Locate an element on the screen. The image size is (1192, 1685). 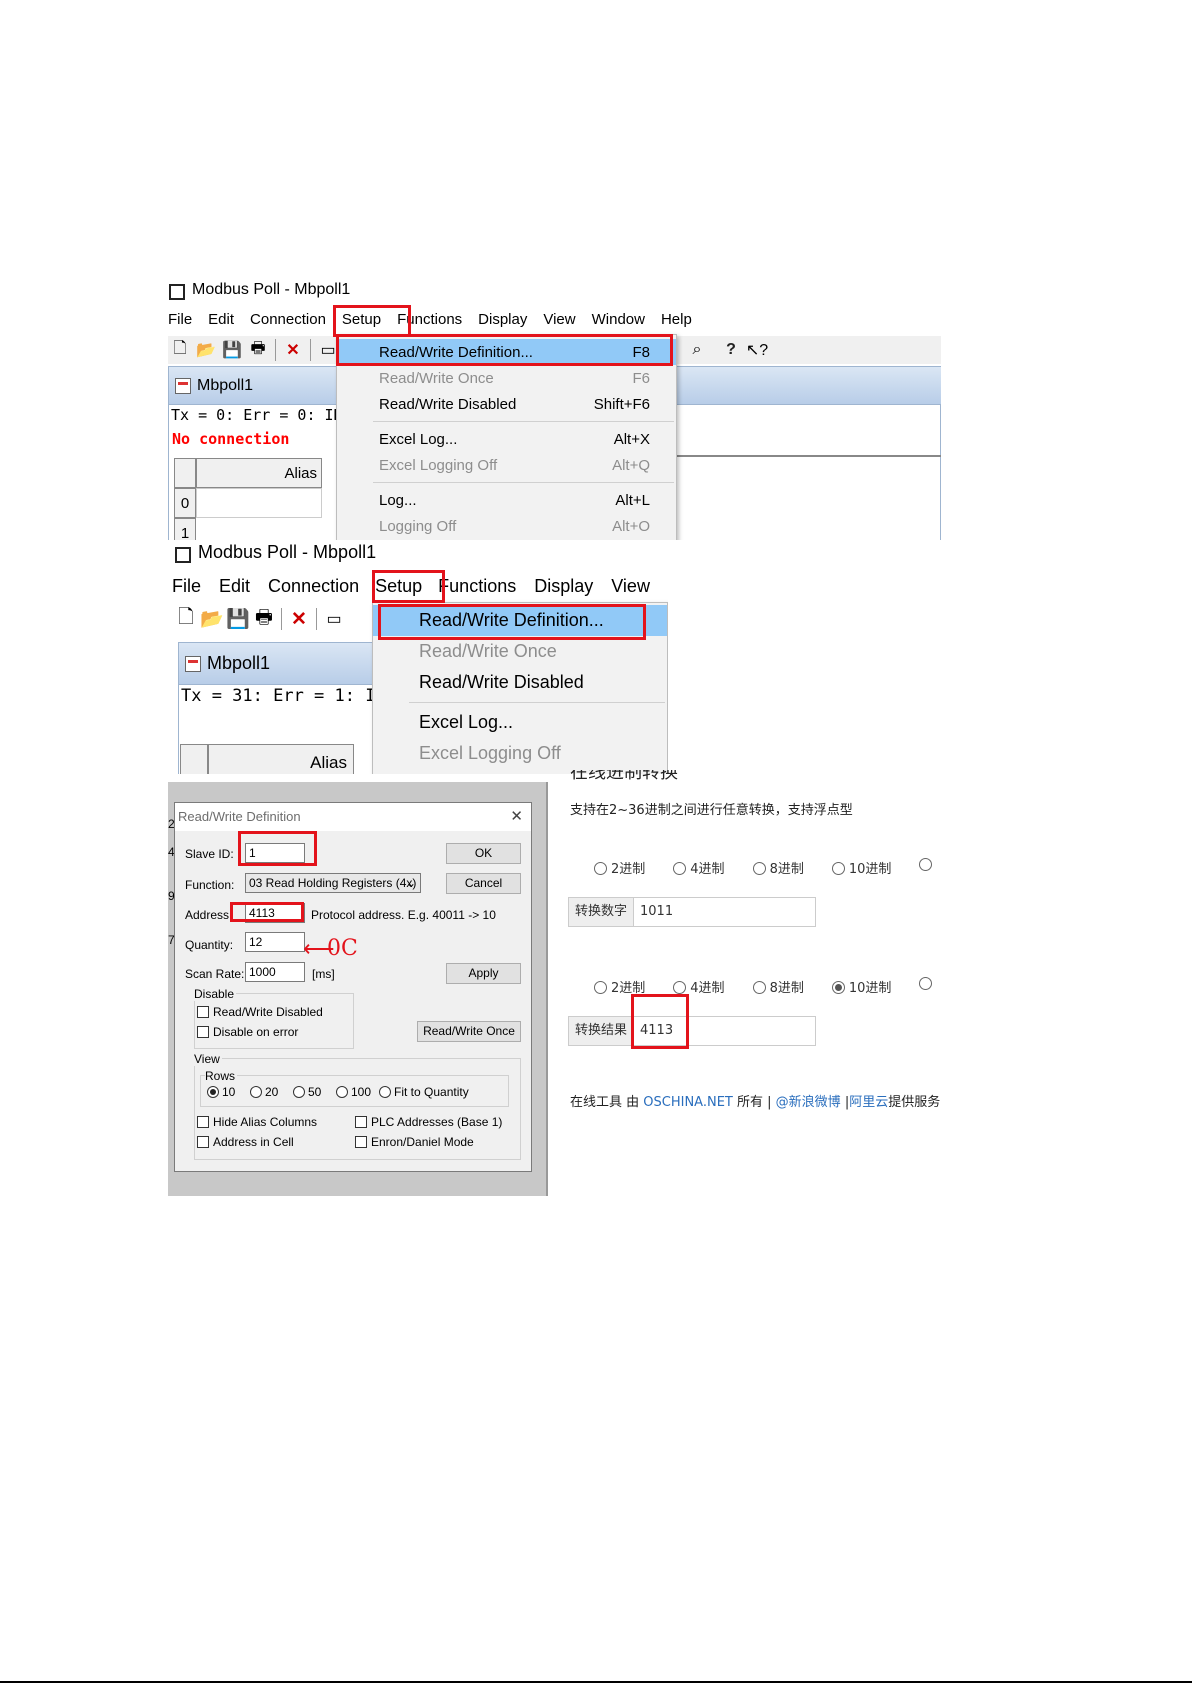
context-help-icon: ↖? is located at coordinates (757, 350).